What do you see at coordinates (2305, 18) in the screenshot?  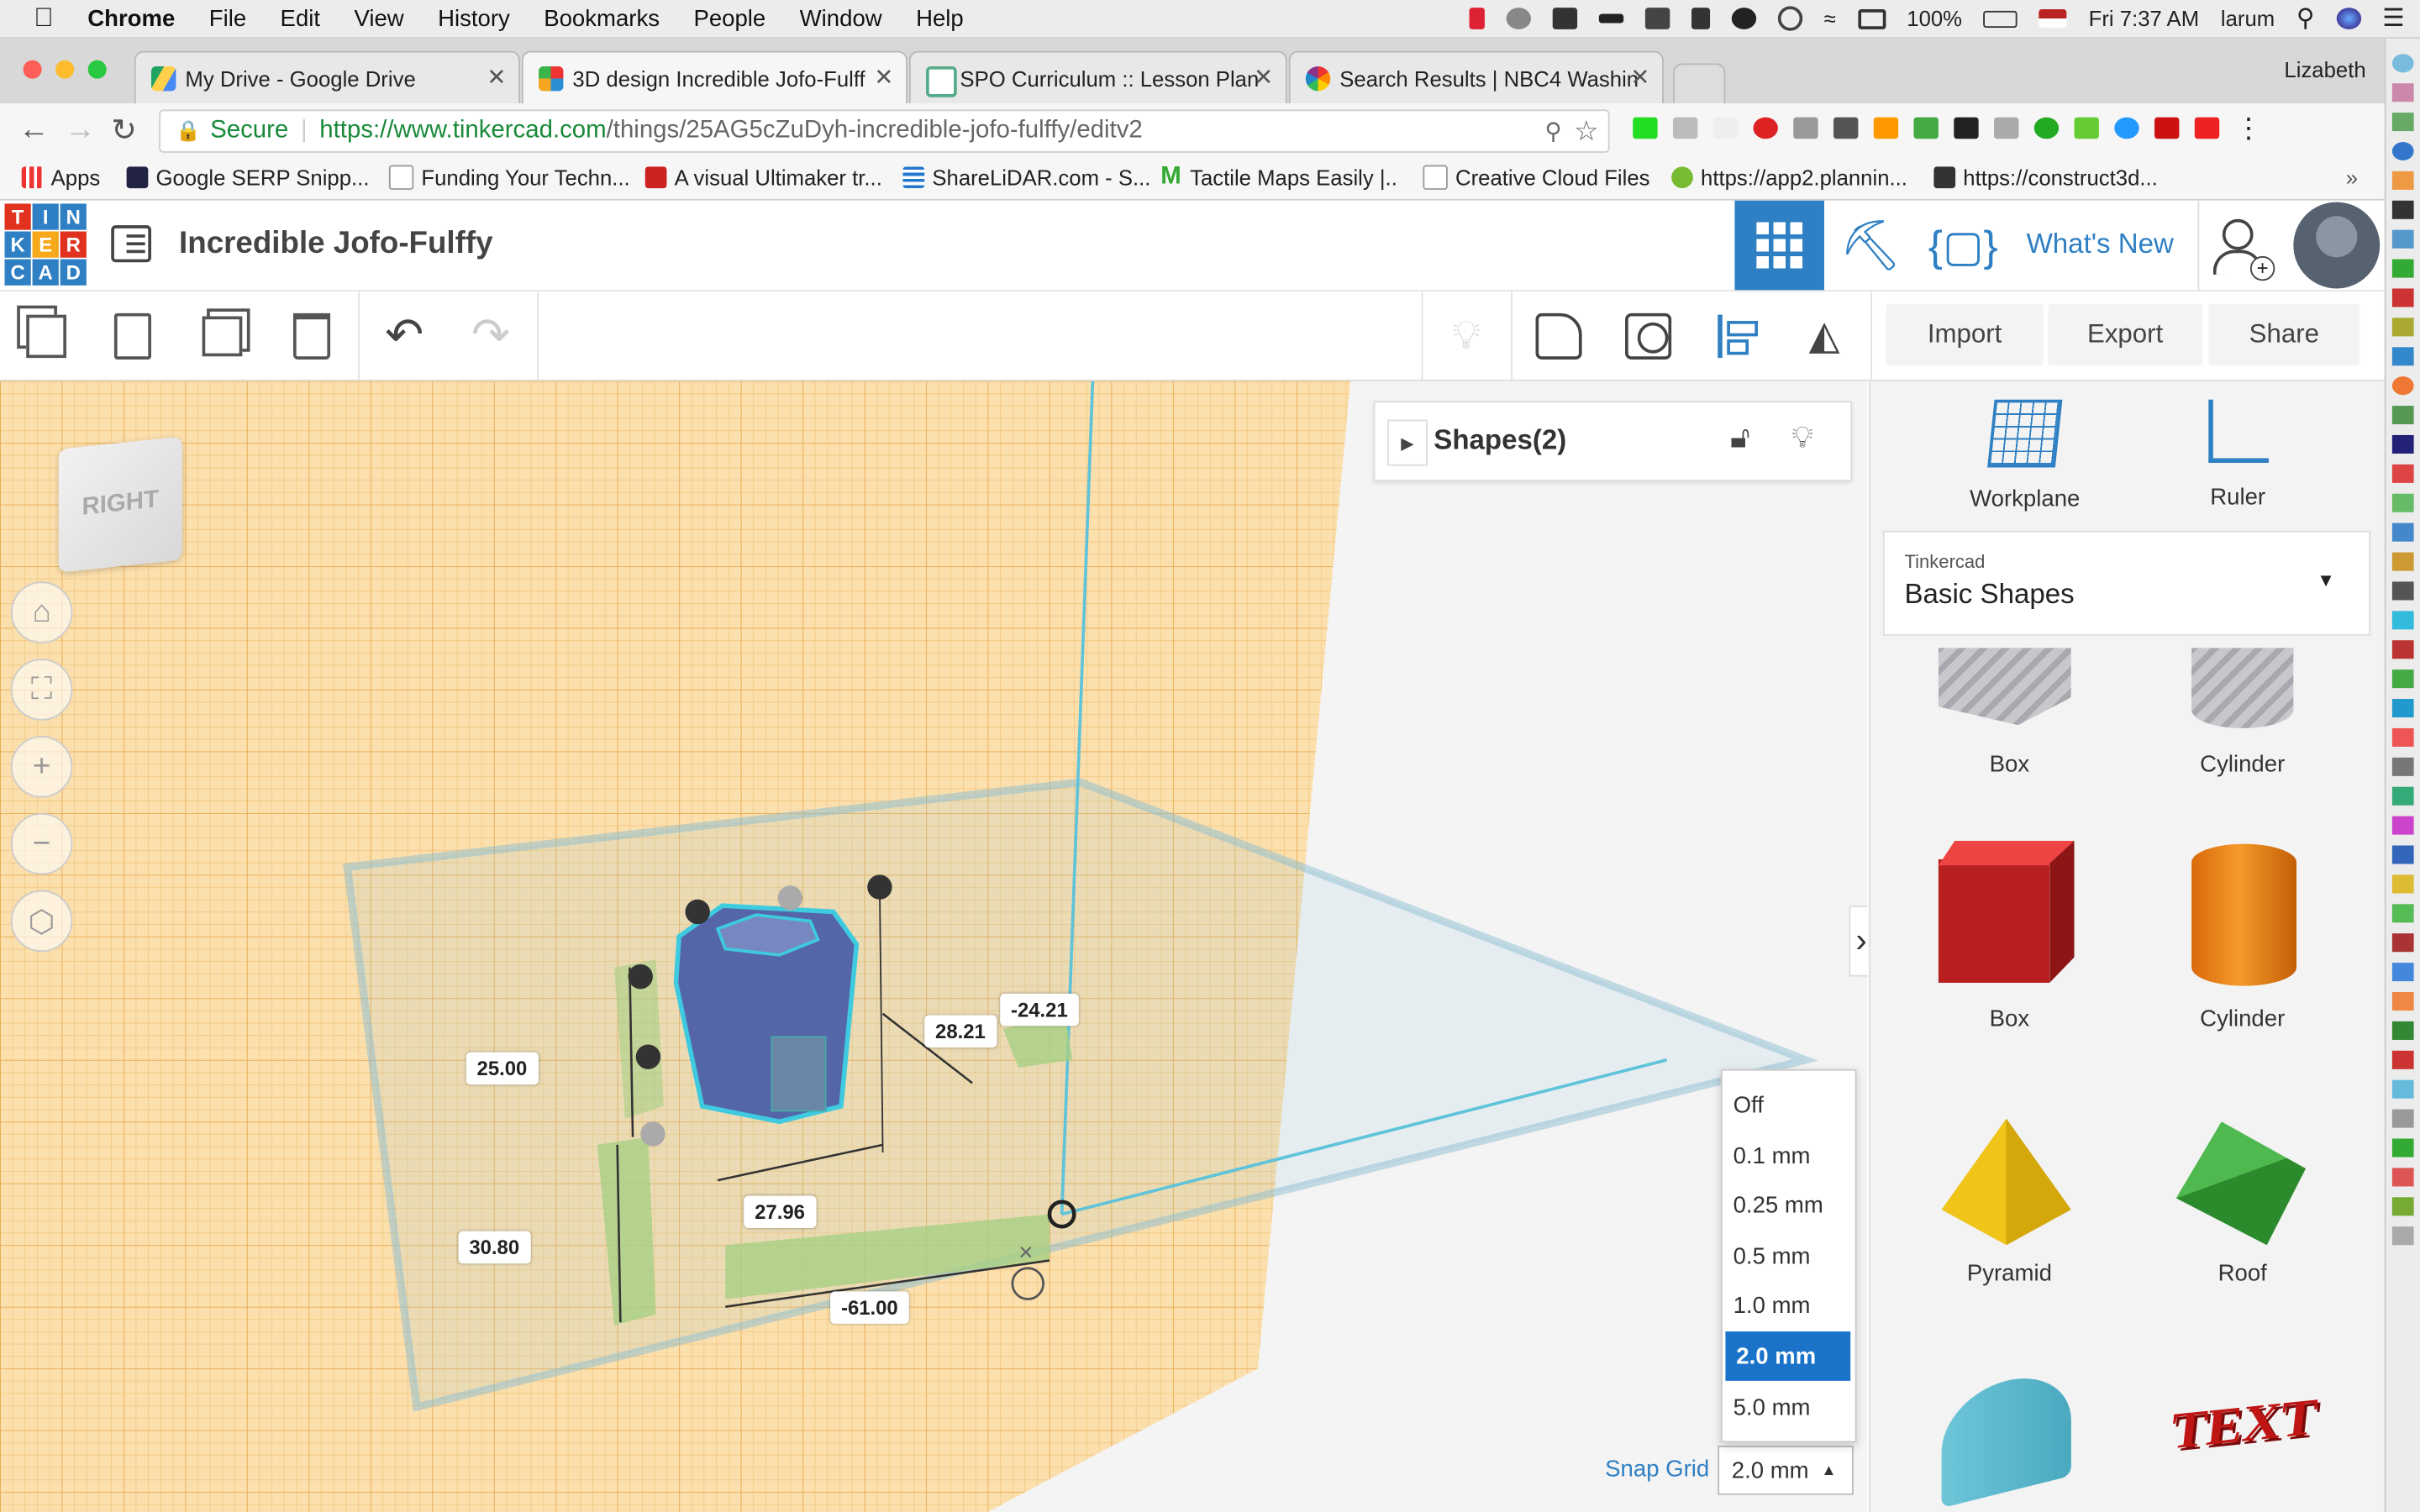 I see `spotlight-icon: ⚲` at bounding box center [2305, 18].